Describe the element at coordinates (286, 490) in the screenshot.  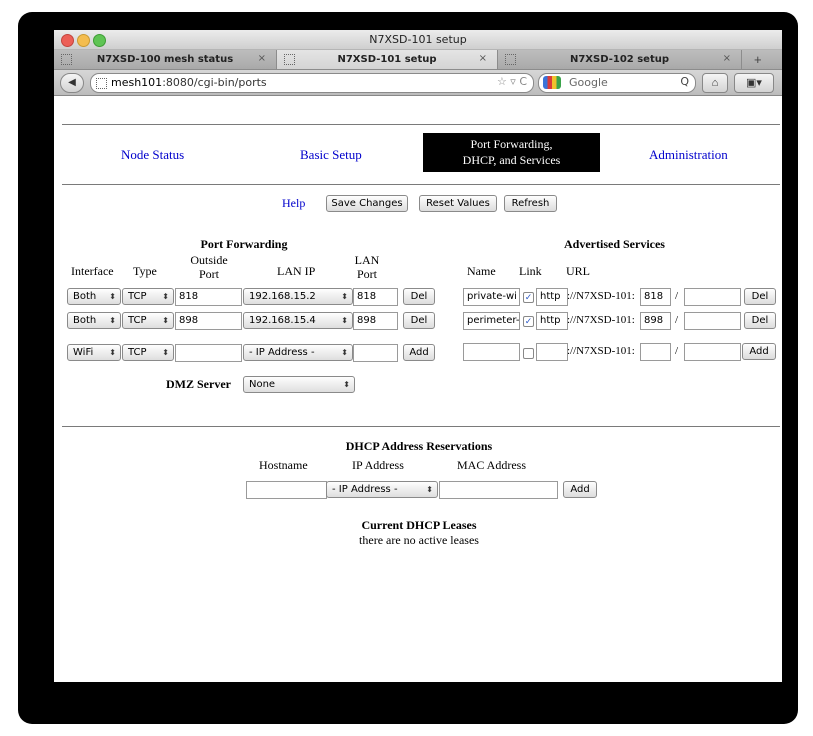
I see `hostname-input` at that location.